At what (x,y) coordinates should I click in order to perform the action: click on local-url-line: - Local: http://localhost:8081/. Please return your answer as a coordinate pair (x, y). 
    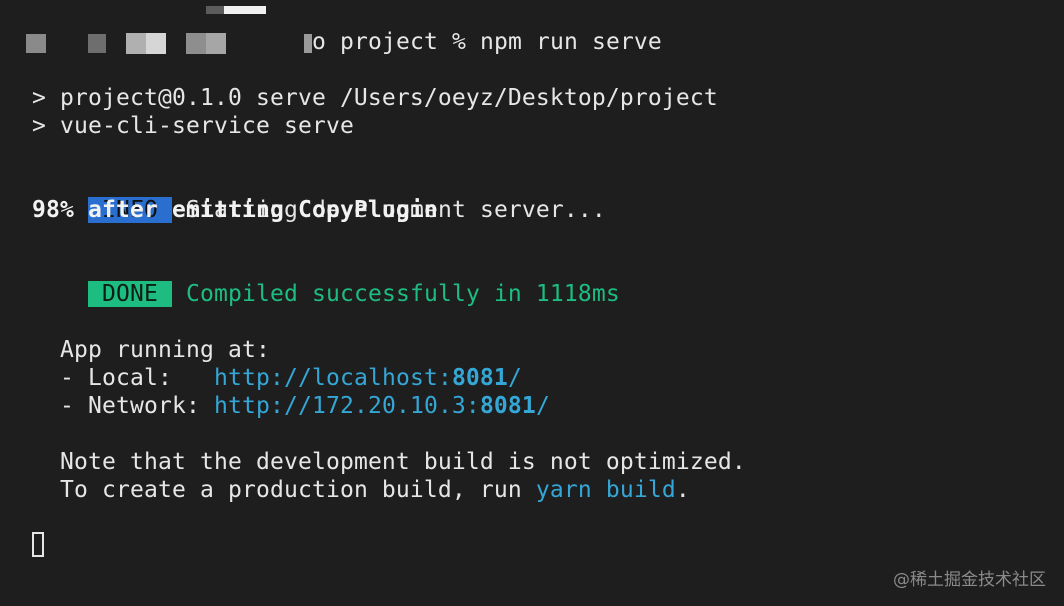
    Looking at the image, I should click on (291, 378).